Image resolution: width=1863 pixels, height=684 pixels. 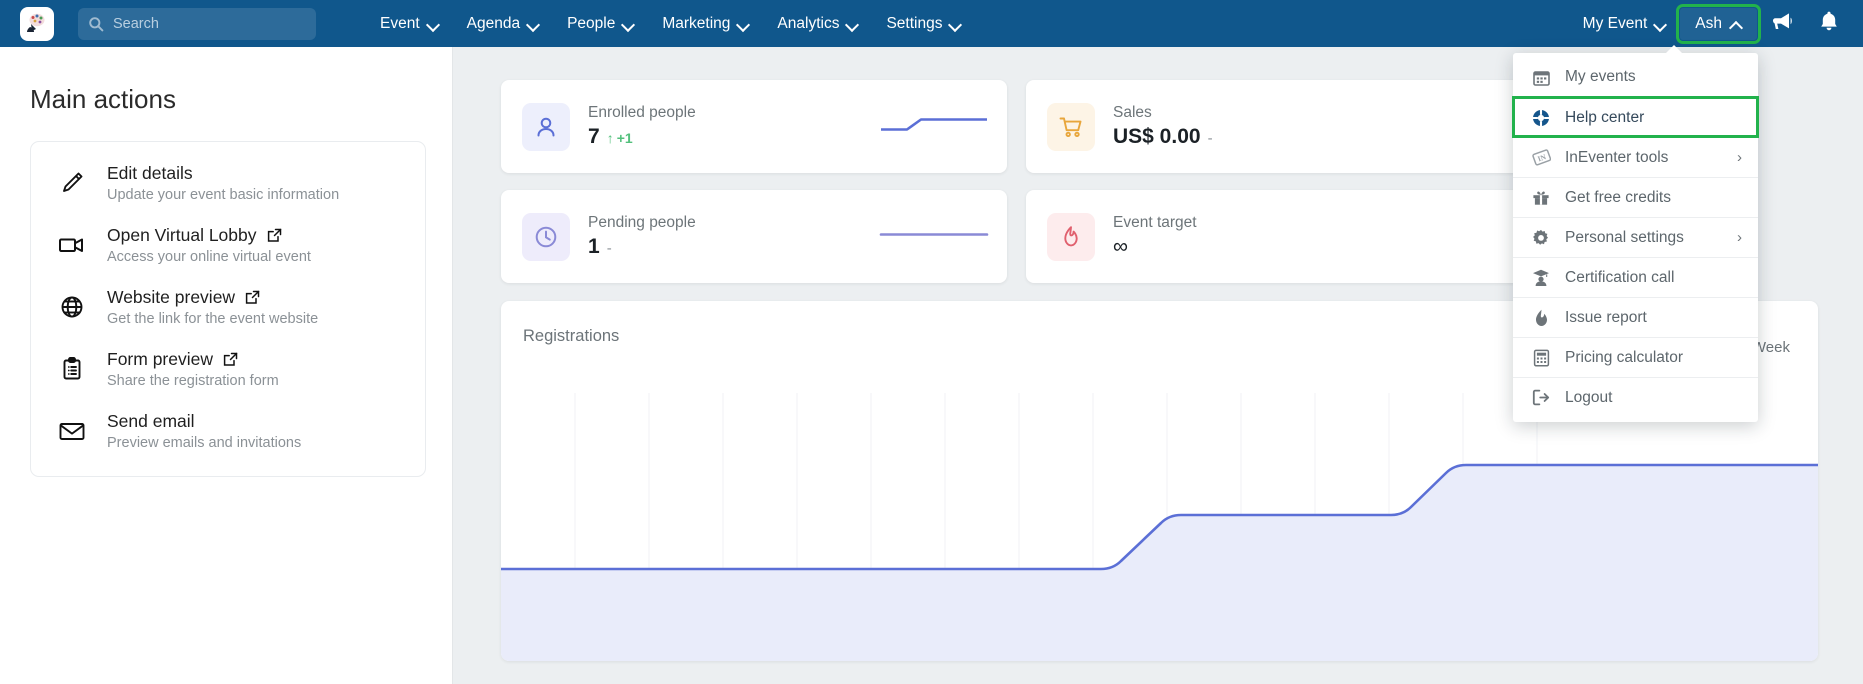 I want to click on nav-item-people: People, so click(x=600, y=24).